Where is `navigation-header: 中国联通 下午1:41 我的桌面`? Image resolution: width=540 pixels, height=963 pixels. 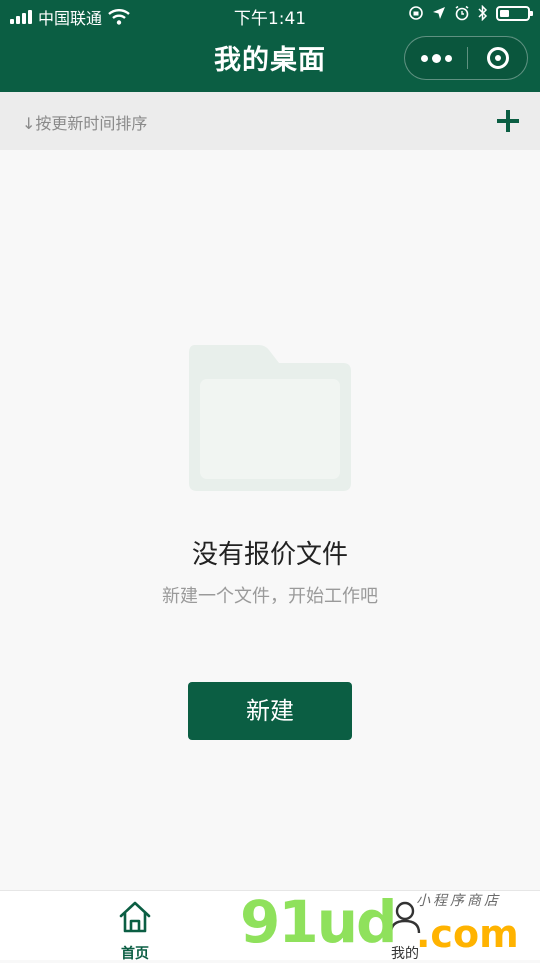 navigation-header: 中国联通 下午1:41 我的桌面 is located at coordinates (270, 46).